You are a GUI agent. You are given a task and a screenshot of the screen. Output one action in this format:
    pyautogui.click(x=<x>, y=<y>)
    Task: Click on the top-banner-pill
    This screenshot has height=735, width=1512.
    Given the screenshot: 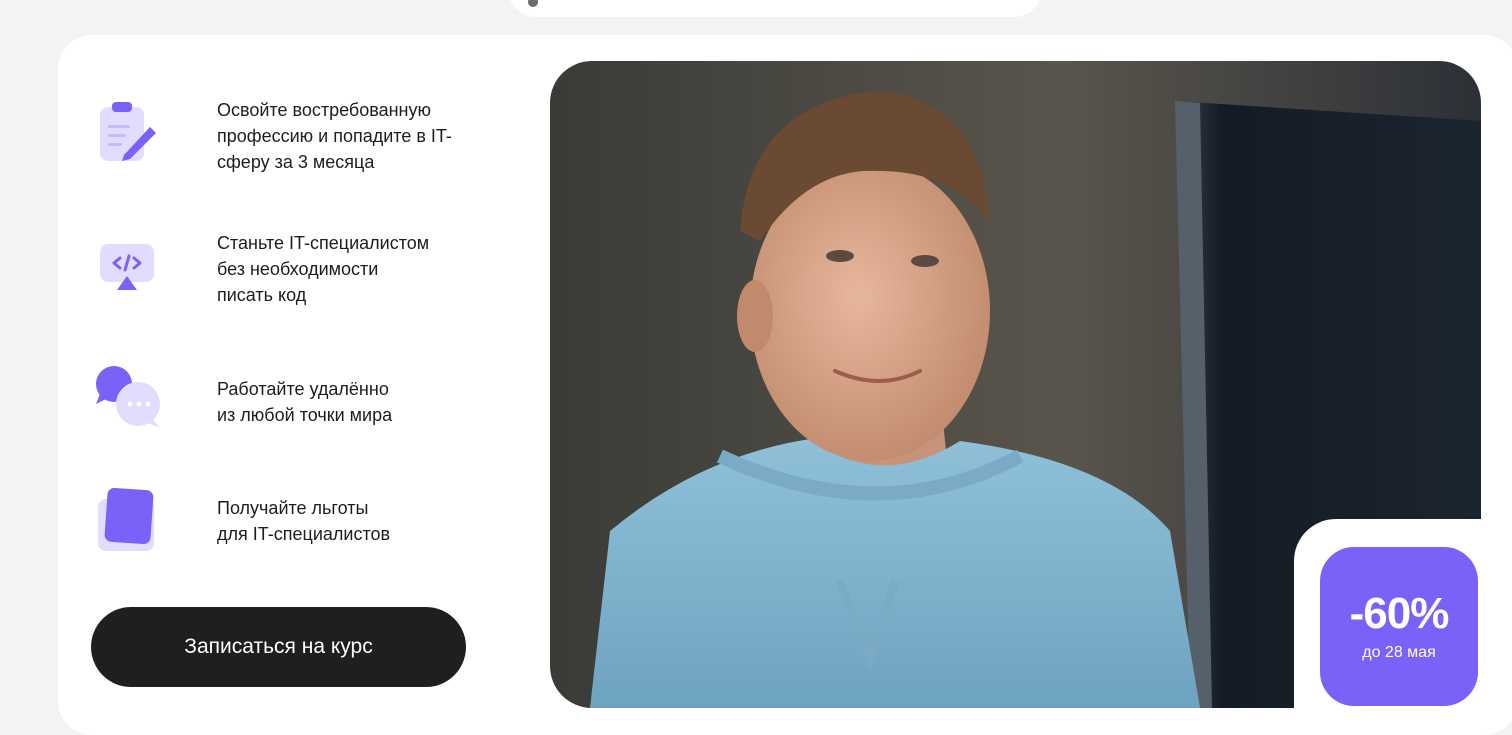 What is the action you would take?
    pyautogui.click(x=775, y=8)
    